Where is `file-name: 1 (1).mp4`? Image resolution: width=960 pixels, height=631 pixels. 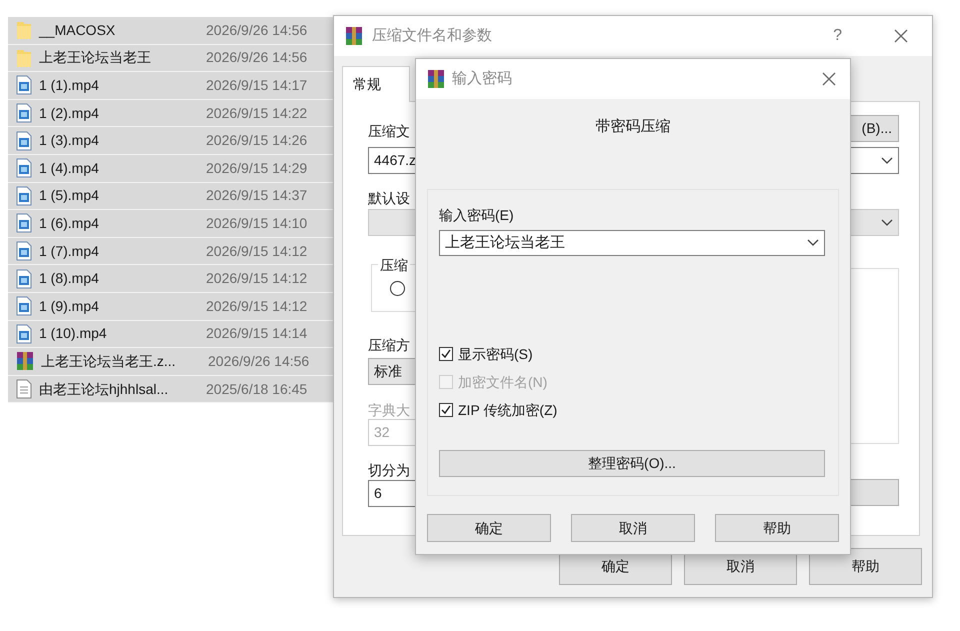 file-name: 1 (1).mp4 is located at coordinates (69, 85).